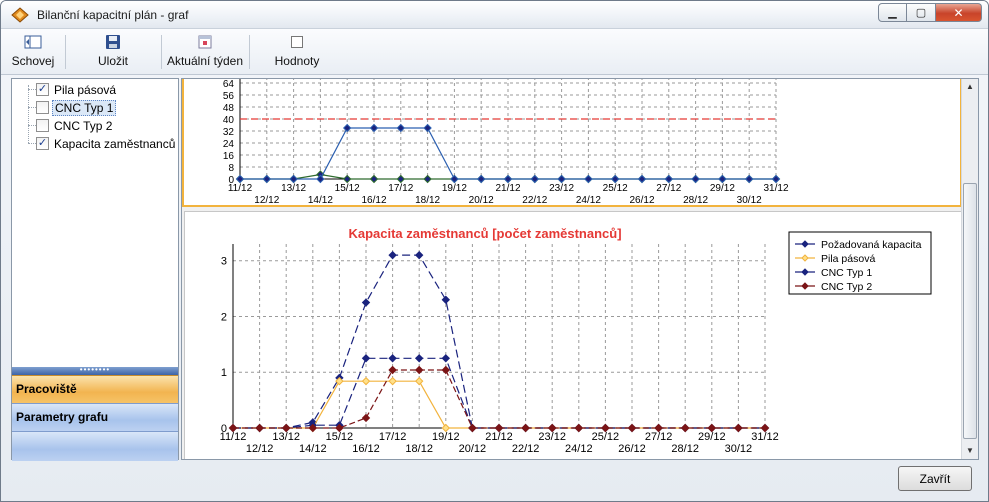 This screenshot has width=989, height=502. Describe the element at coordinates (373, 200) in the screenshot. I see `x-tick-label: 16/12` at that location.